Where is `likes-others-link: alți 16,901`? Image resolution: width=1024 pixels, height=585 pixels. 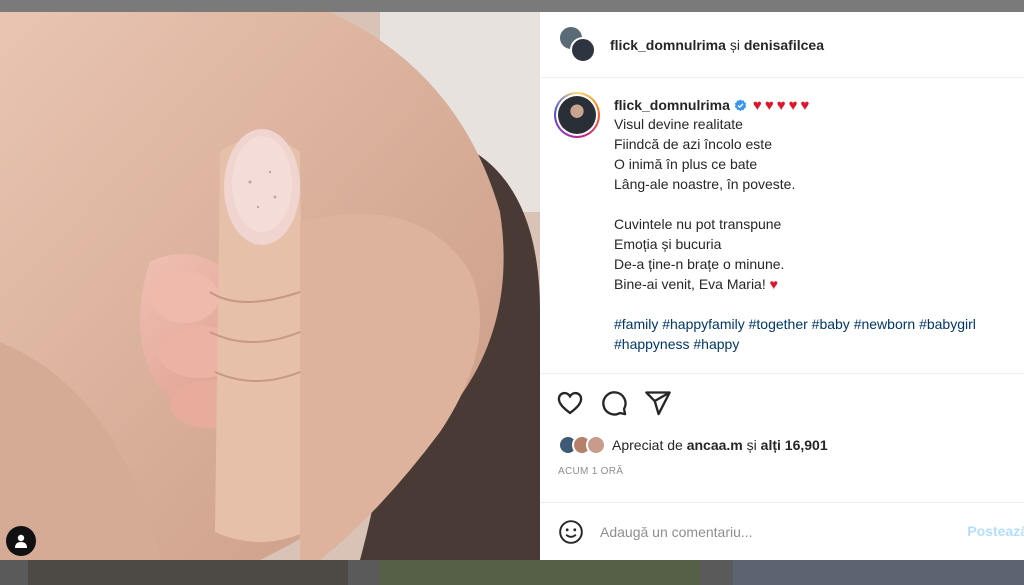
likes-others-link: alți 16,901 is located at coordinates (794, 445).